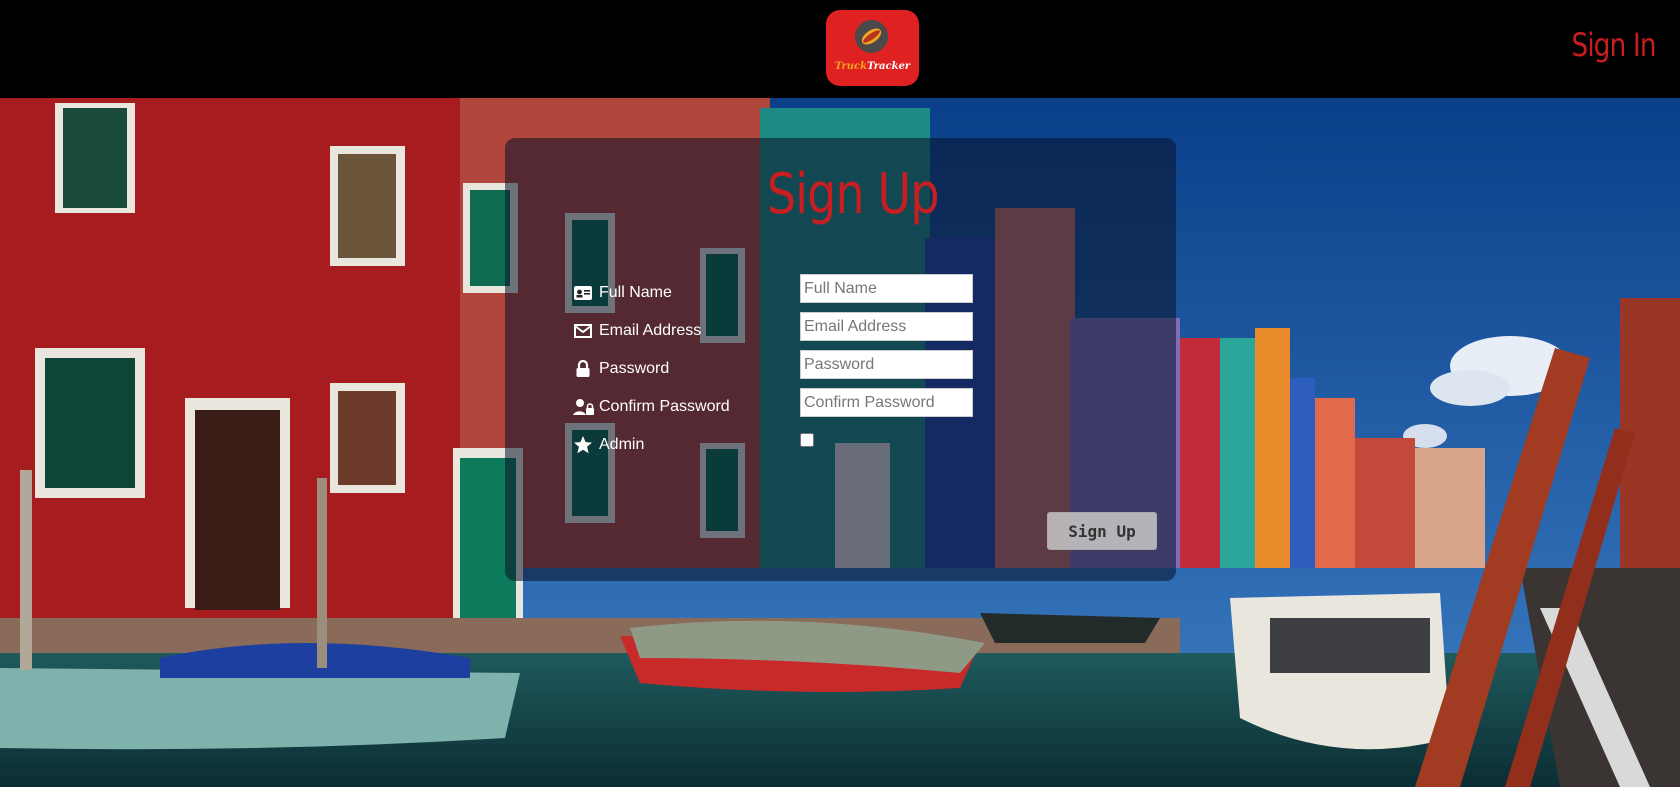  What do you see at coordinates (622, 444) in the screenshot?
I see `label-text: Admin` at bounding box center [622, 444].